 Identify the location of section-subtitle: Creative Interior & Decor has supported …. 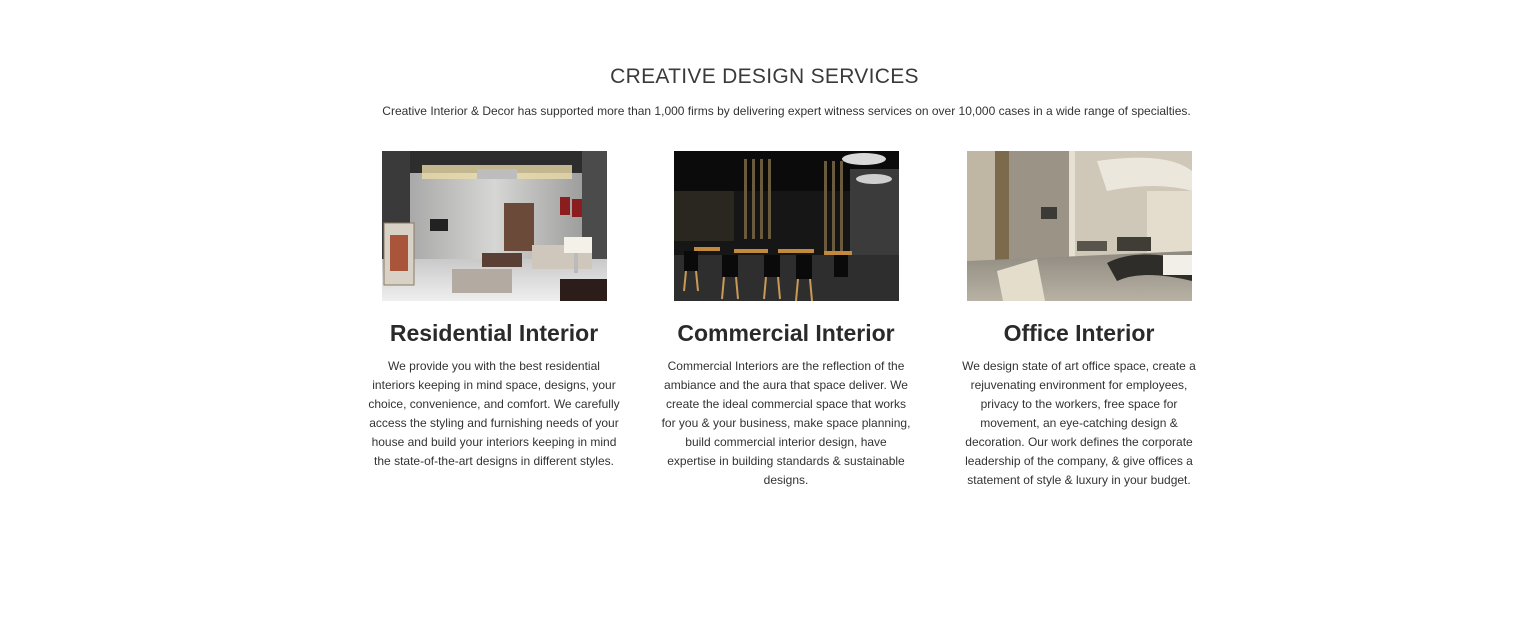
(786, 111).